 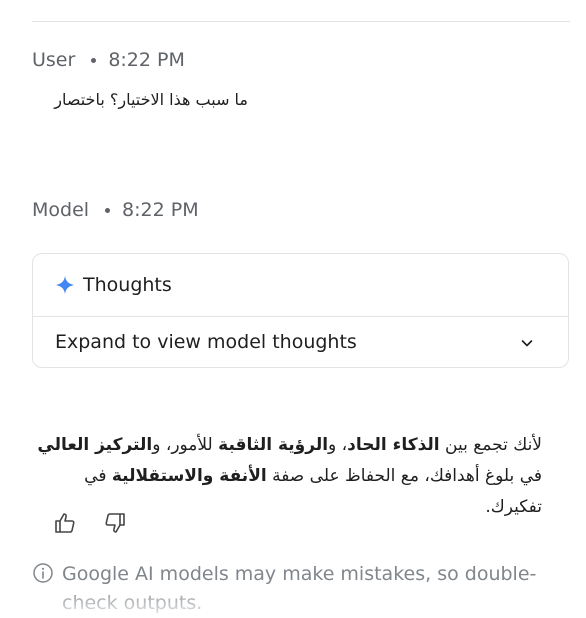 I want to click on sparkle-icon, so click(x=65, y=285).